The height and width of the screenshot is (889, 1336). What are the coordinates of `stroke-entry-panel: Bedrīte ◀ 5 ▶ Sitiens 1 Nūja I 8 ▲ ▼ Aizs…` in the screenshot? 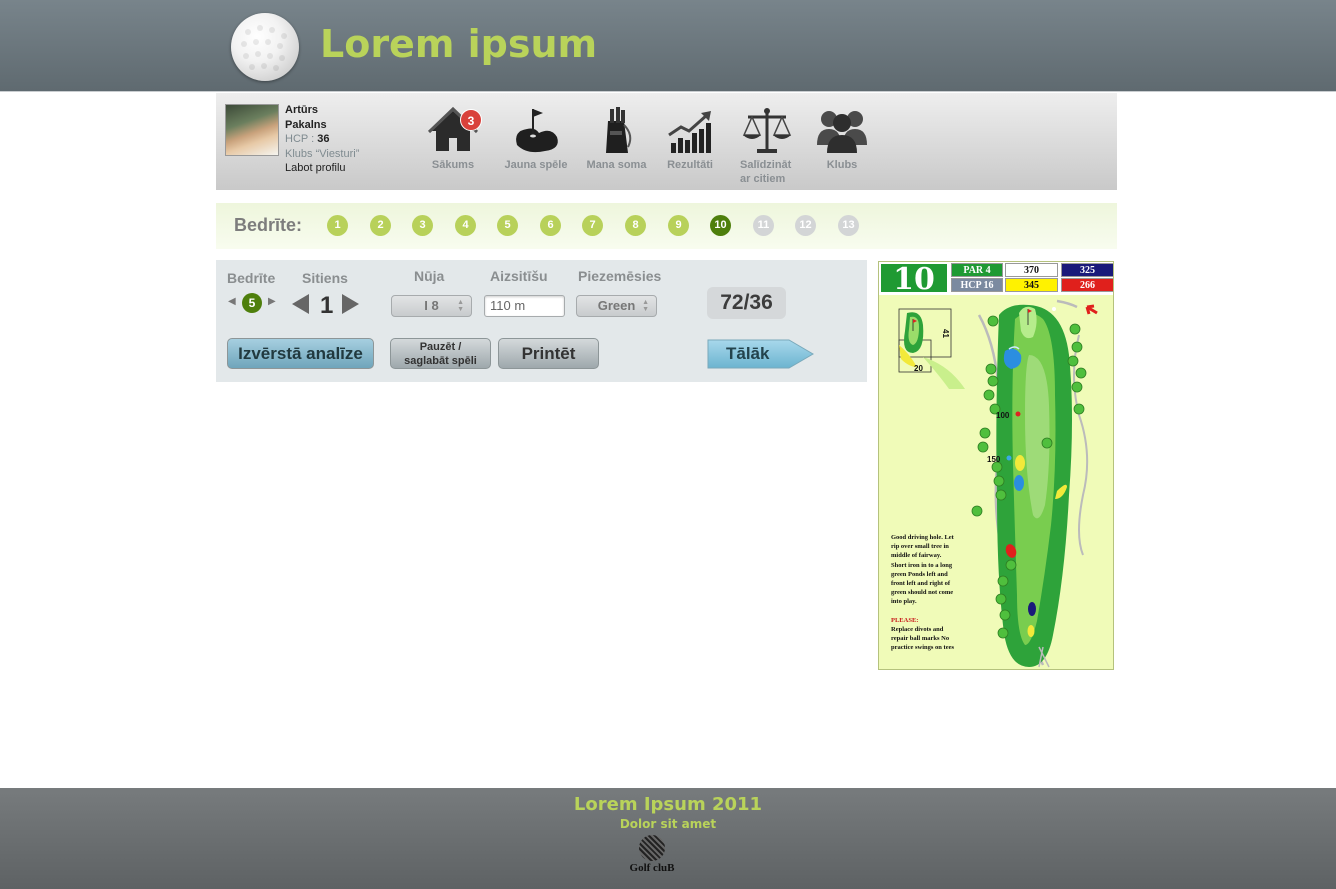 It's located at (541, 321).